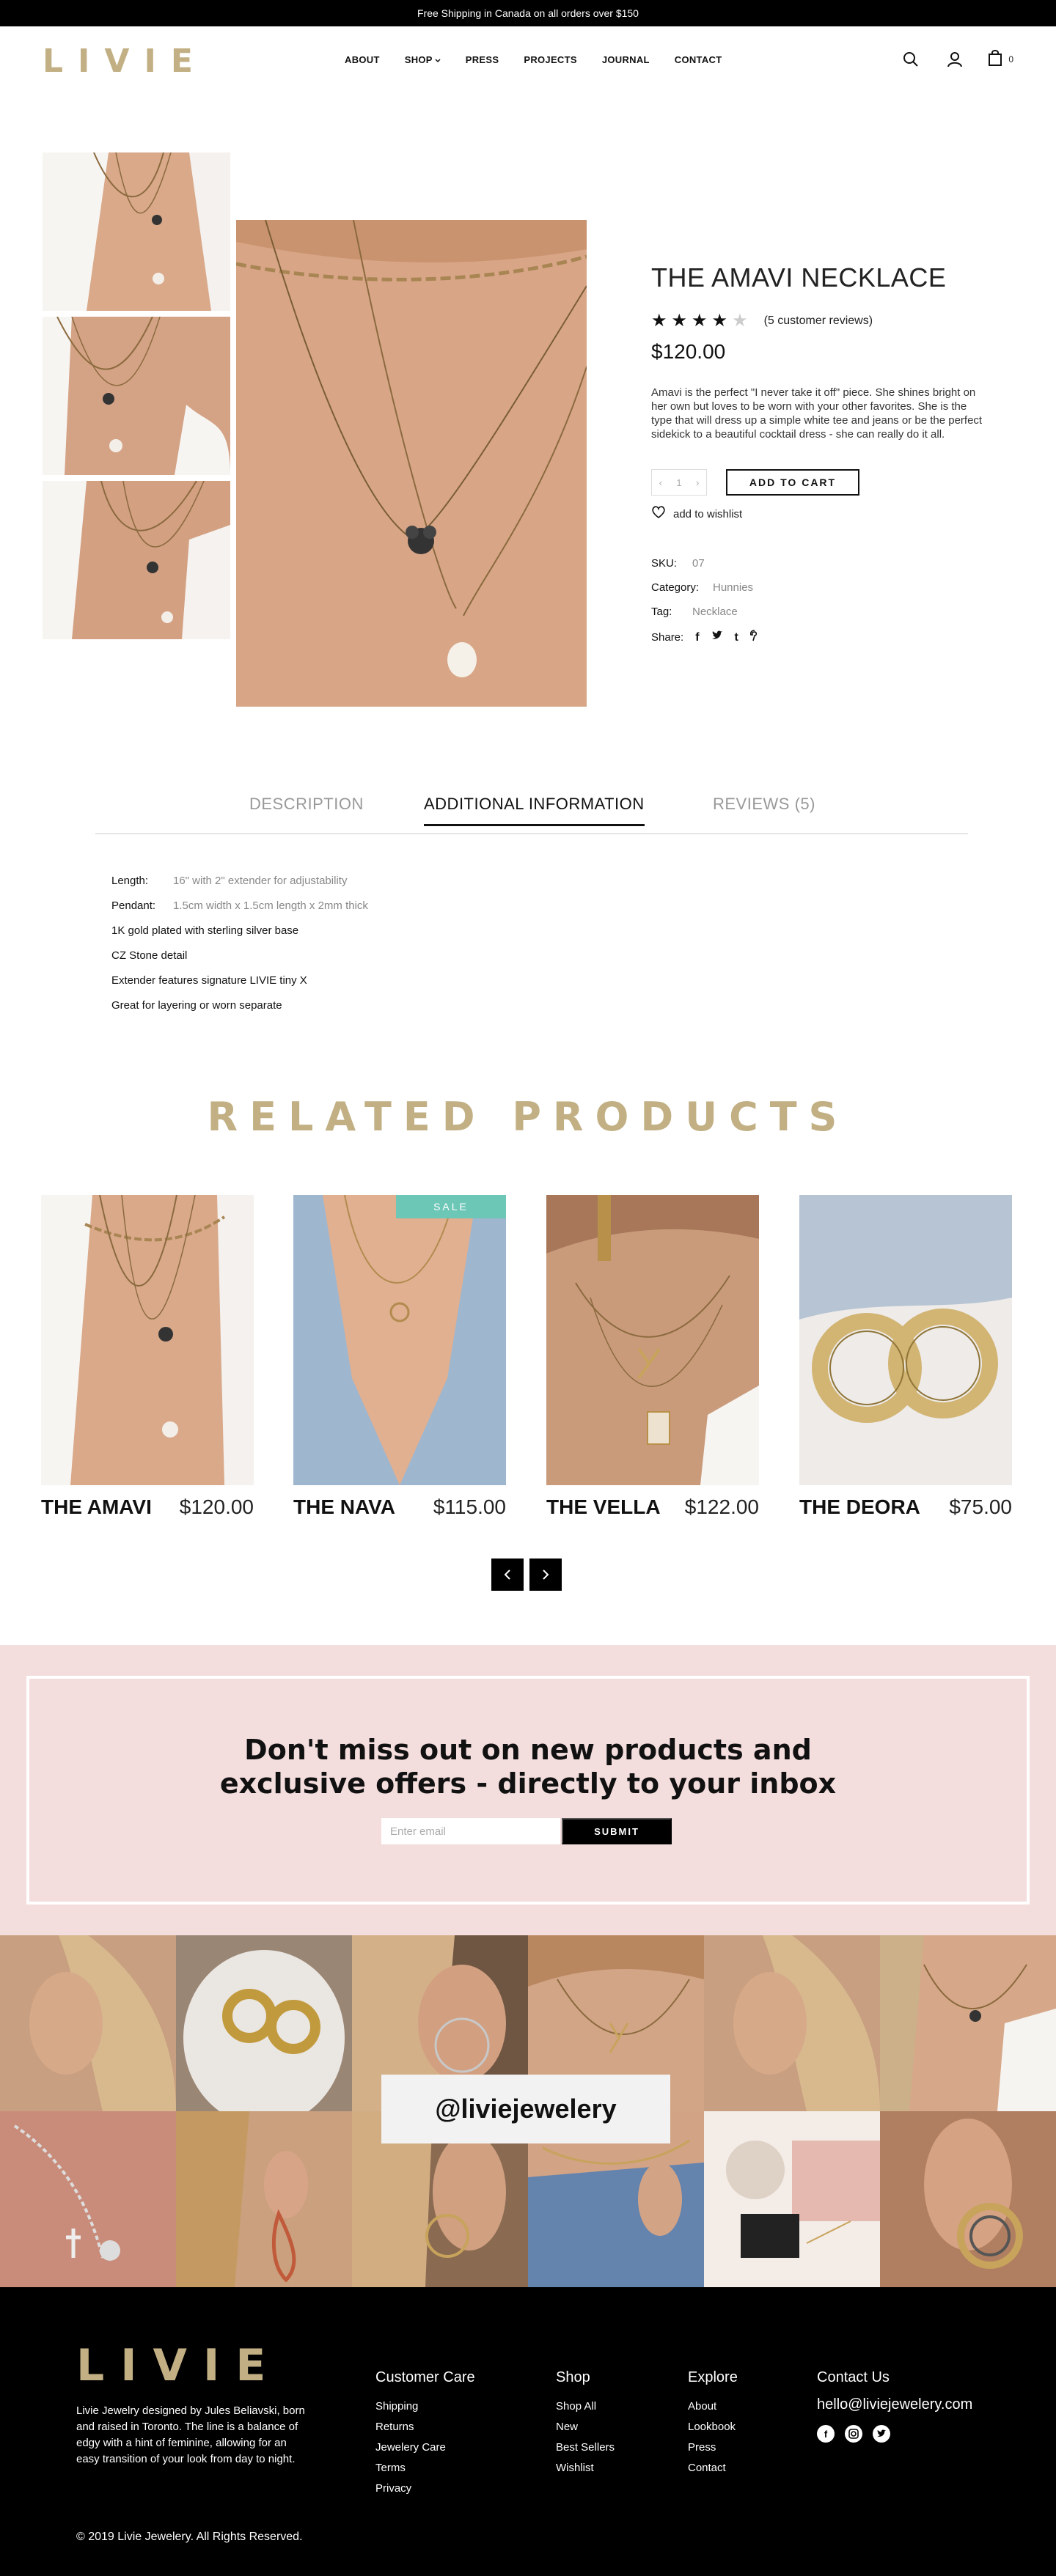 This screenshot has width=1056, height=2576. Describe the element at coordinates (125, 61) in the screenshot. I see `brand-logo: LIVIE` at that location.